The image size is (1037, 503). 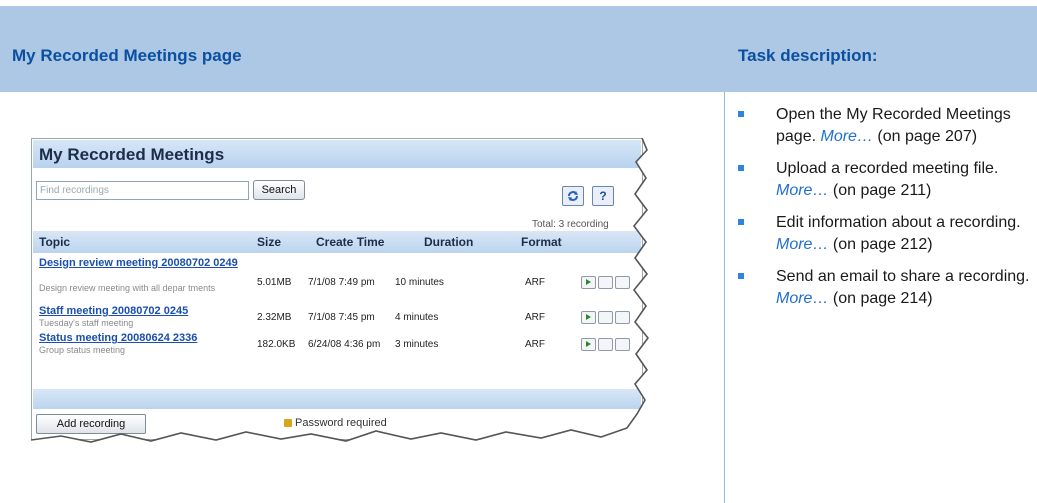 What do you see at coordinates (887, 168) in the screenshot?
I see `task-text: Upload a recorded meeting file.` at bounding box center [887, 168].